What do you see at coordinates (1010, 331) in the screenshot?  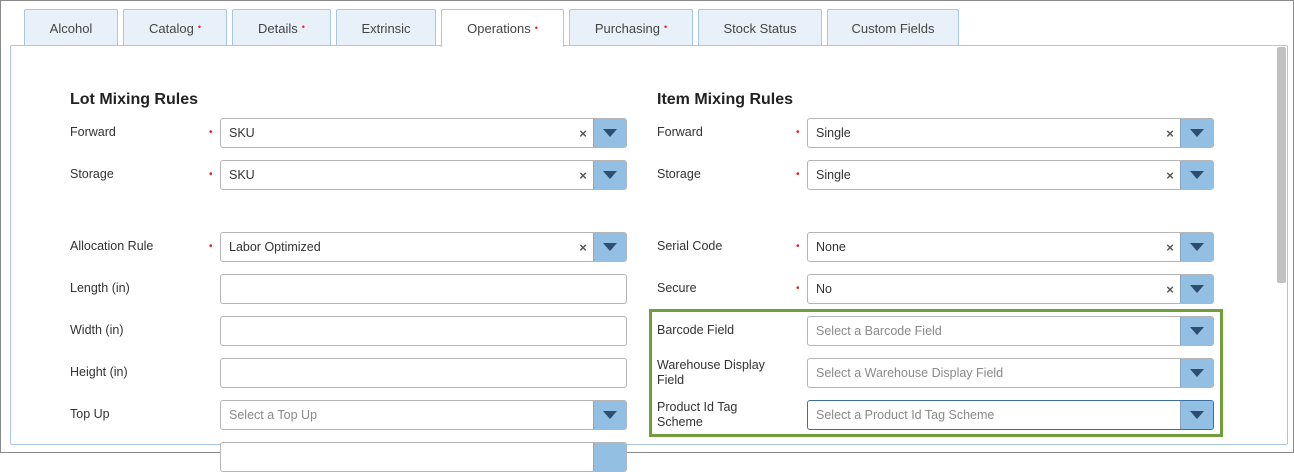 I see `barcode-field-select: Select a Barcode Field` at bounding box center [1010, 331].